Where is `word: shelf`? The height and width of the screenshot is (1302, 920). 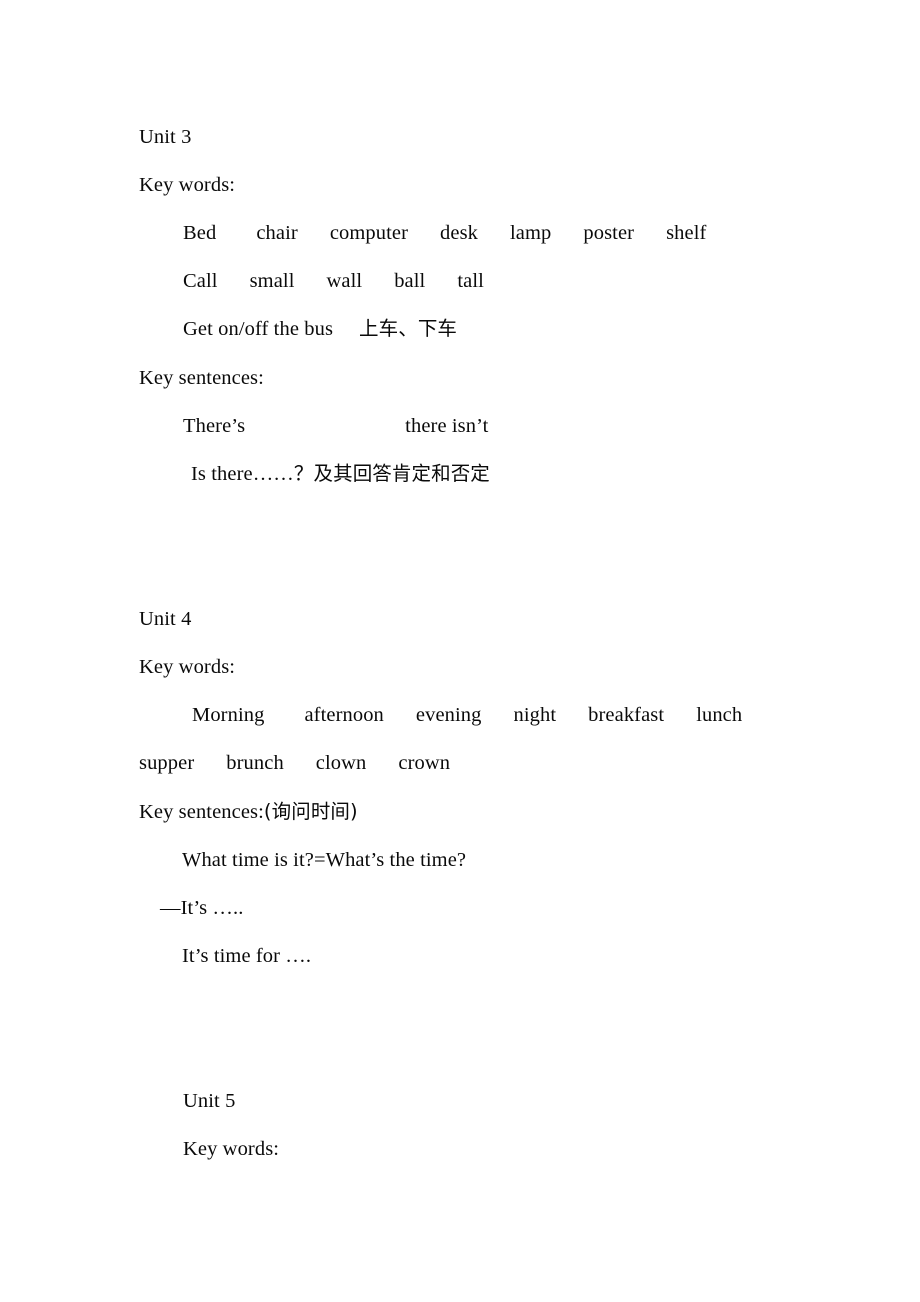
word: shelf is located at coordinates (686, 233).